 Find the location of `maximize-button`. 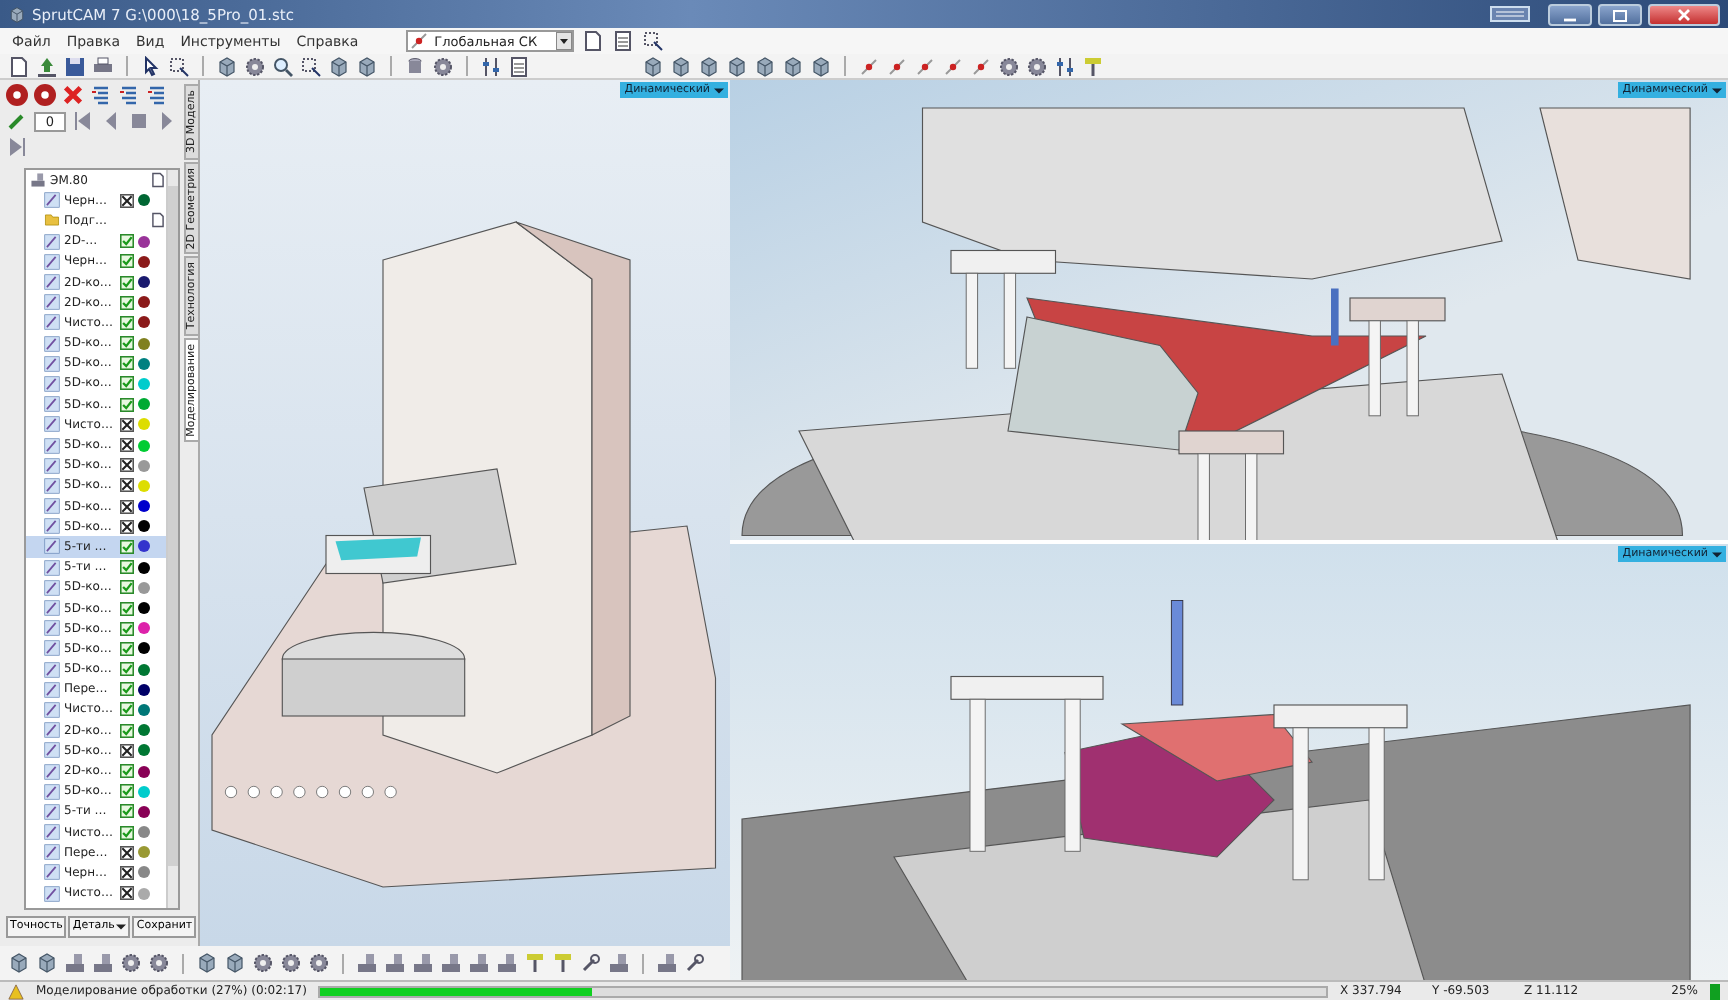

maximize-button is located at coordinates (1620, 14).